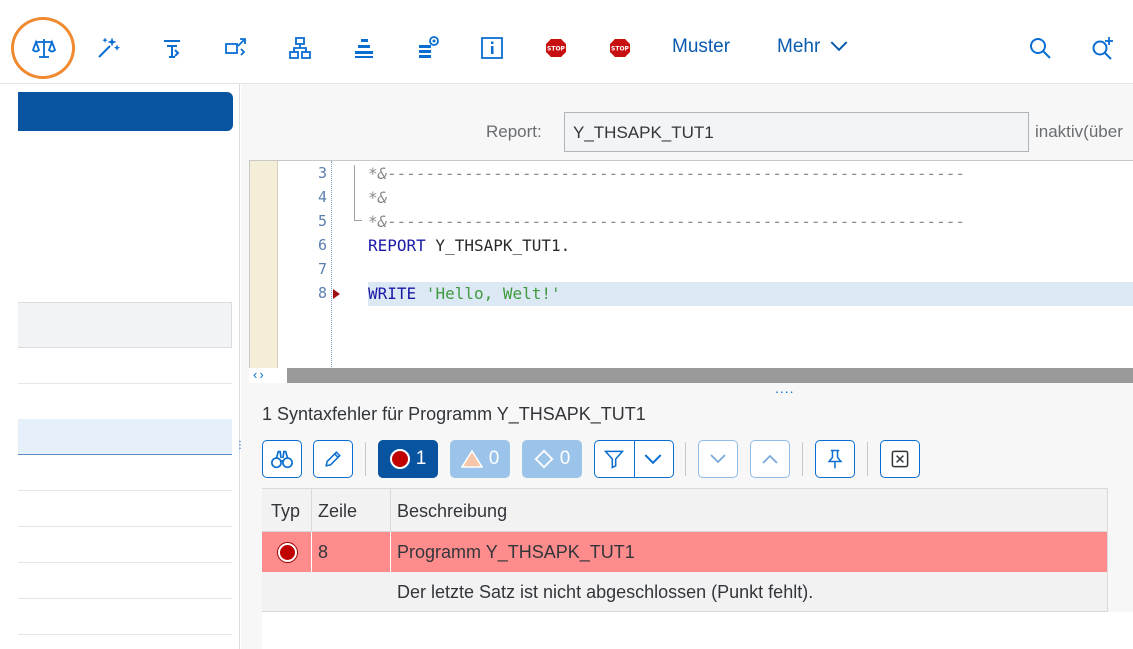 The height and width of the screenshot is (649, 1133). Describe the element at coordinates (684, 552) in the screenshot. I see `table-row: 8 Programm Y_THSAPK_TUT1` at that location.